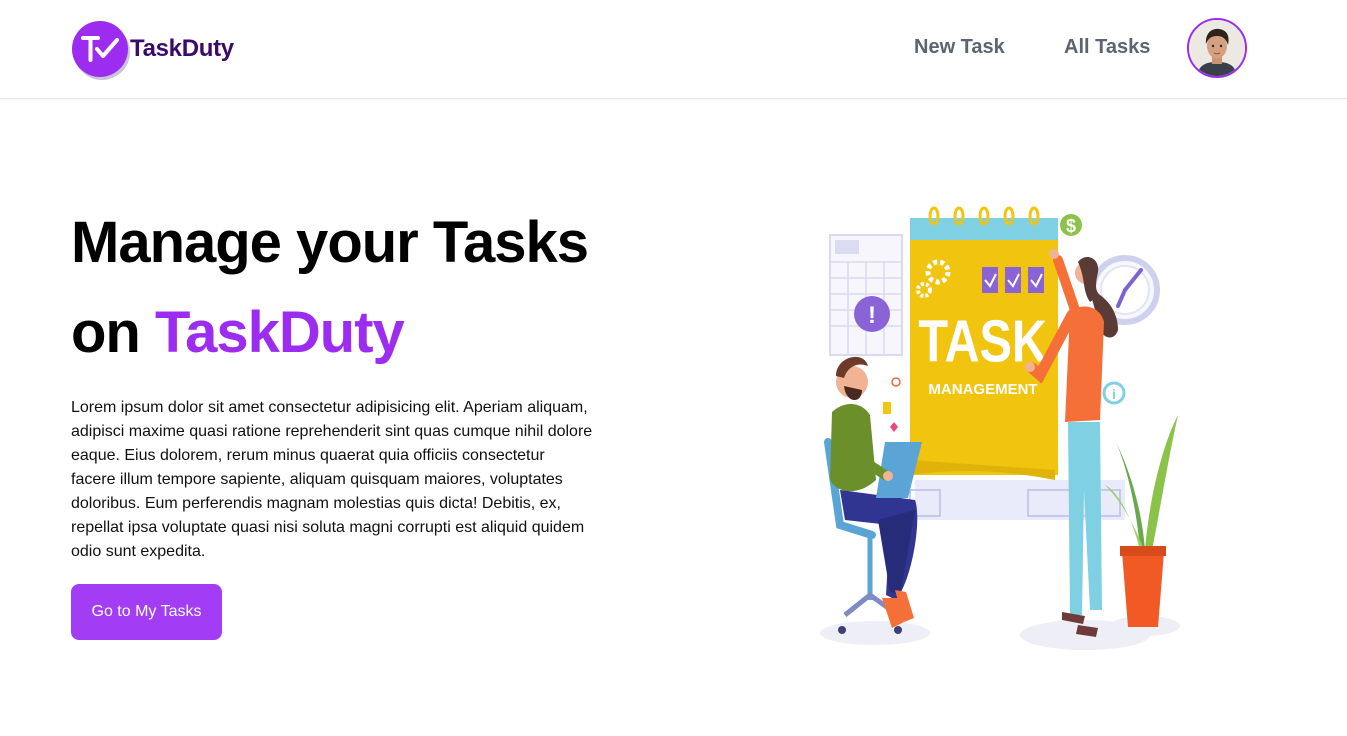 Image resolution: width=1347 pixels, height=736 pixels. Describe the element at coordinates (100, 49) in the screenshot. I see `tv-check-logo-icon` at that location.